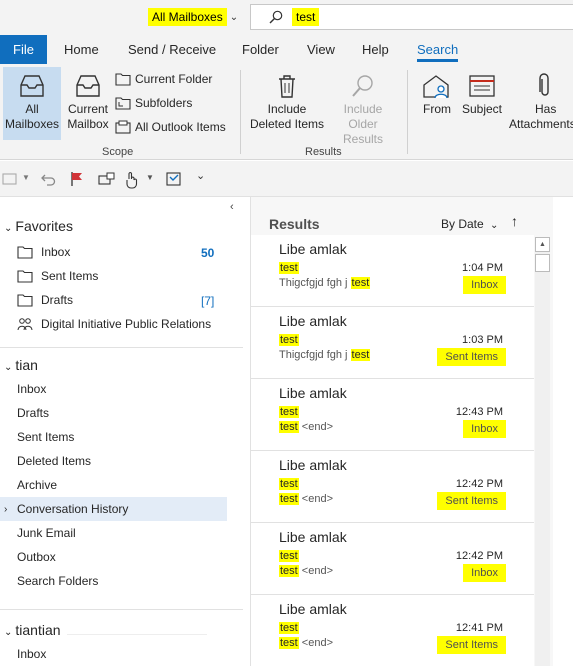  I want to click on include-older-label-1: Include, so click(363, 109).